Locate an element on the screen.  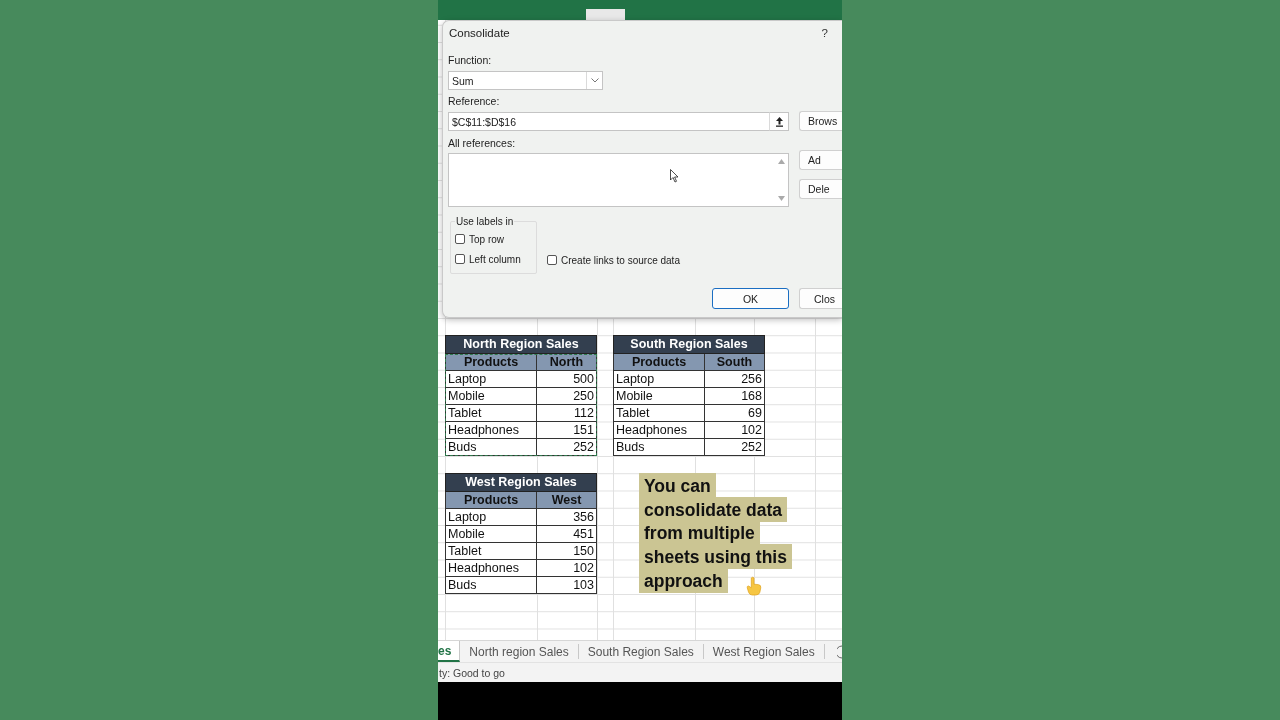
table-title: North Region Sales is located at coordinates (521, 345).